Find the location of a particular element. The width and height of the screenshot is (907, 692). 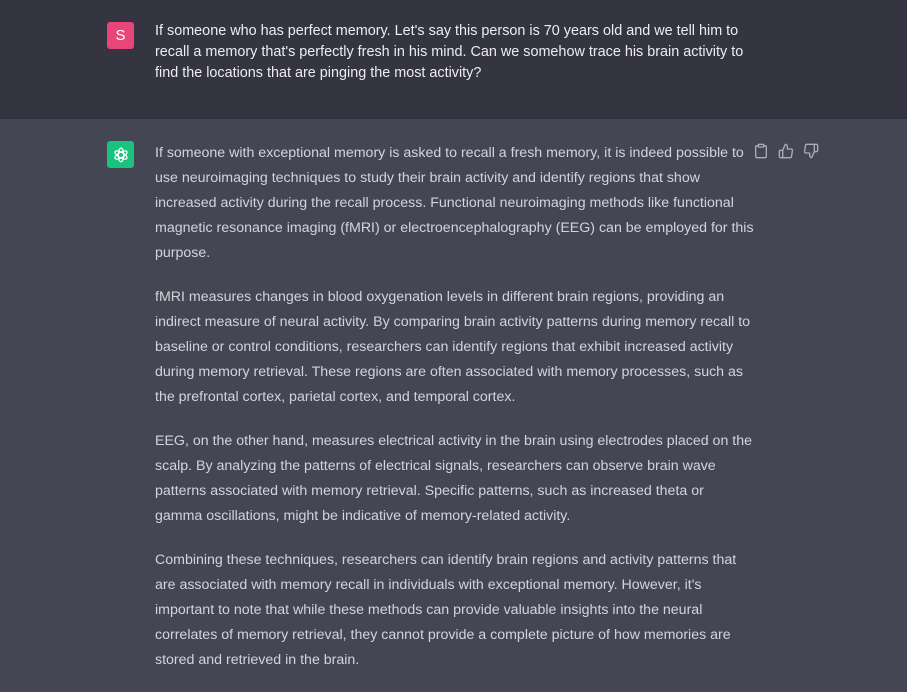

chatgpt-logo-icon is located at coordinates (120, 154).